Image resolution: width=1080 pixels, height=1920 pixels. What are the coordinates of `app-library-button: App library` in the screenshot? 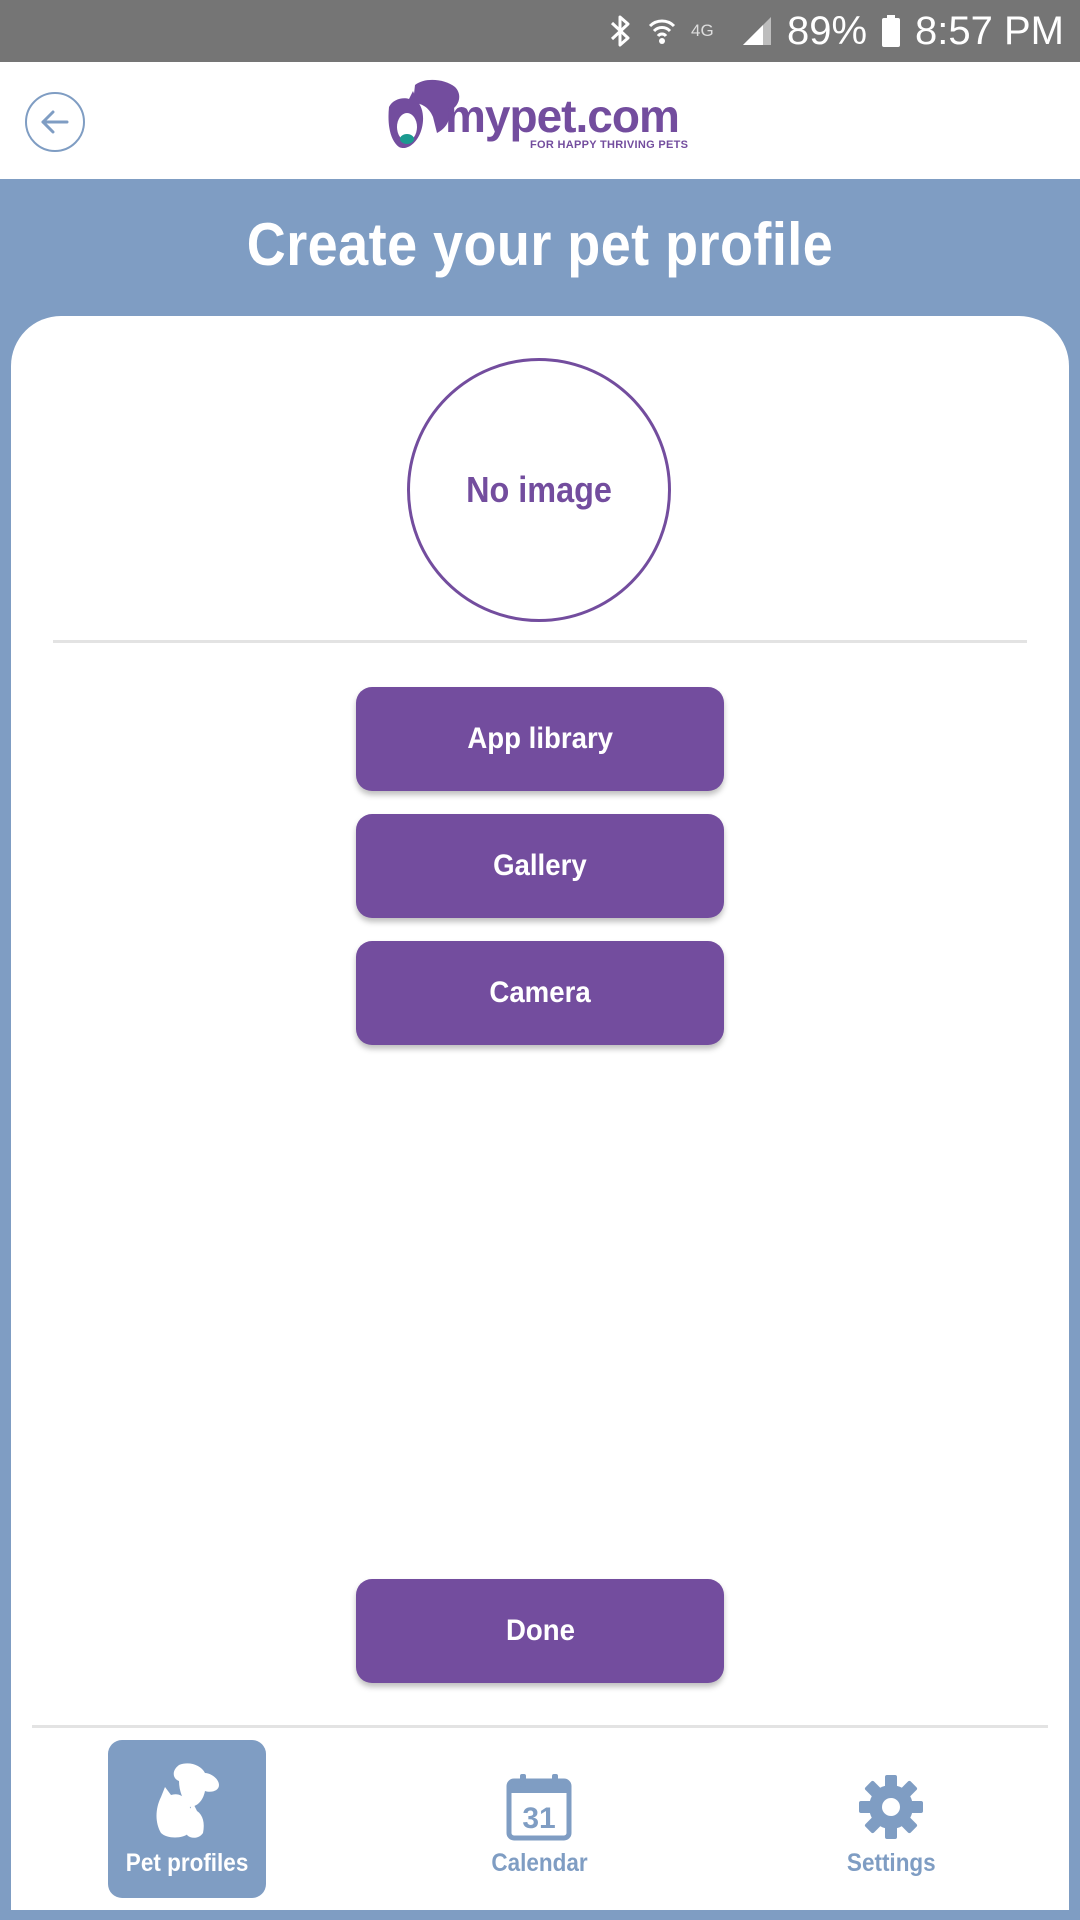 It's located at (540, 739).